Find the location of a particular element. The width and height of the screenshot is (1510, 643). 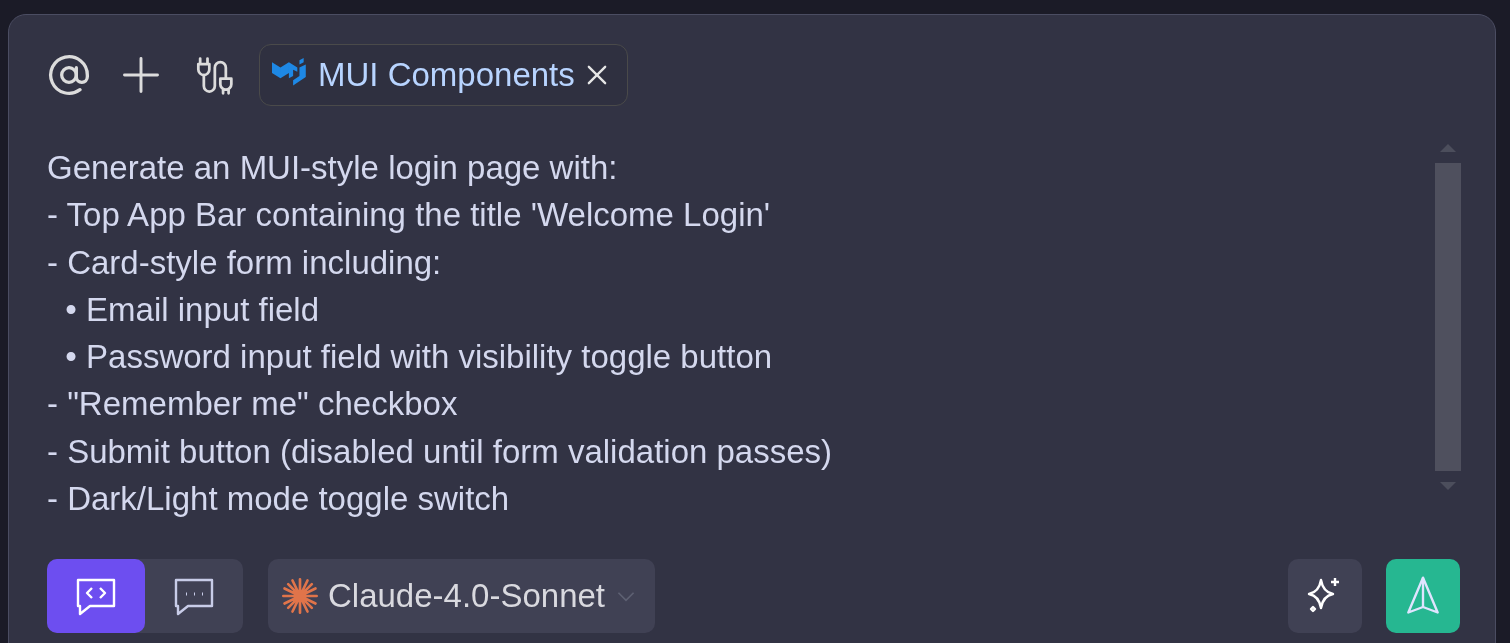

chip-label: MUI Components is located at coordinates (446, 75).